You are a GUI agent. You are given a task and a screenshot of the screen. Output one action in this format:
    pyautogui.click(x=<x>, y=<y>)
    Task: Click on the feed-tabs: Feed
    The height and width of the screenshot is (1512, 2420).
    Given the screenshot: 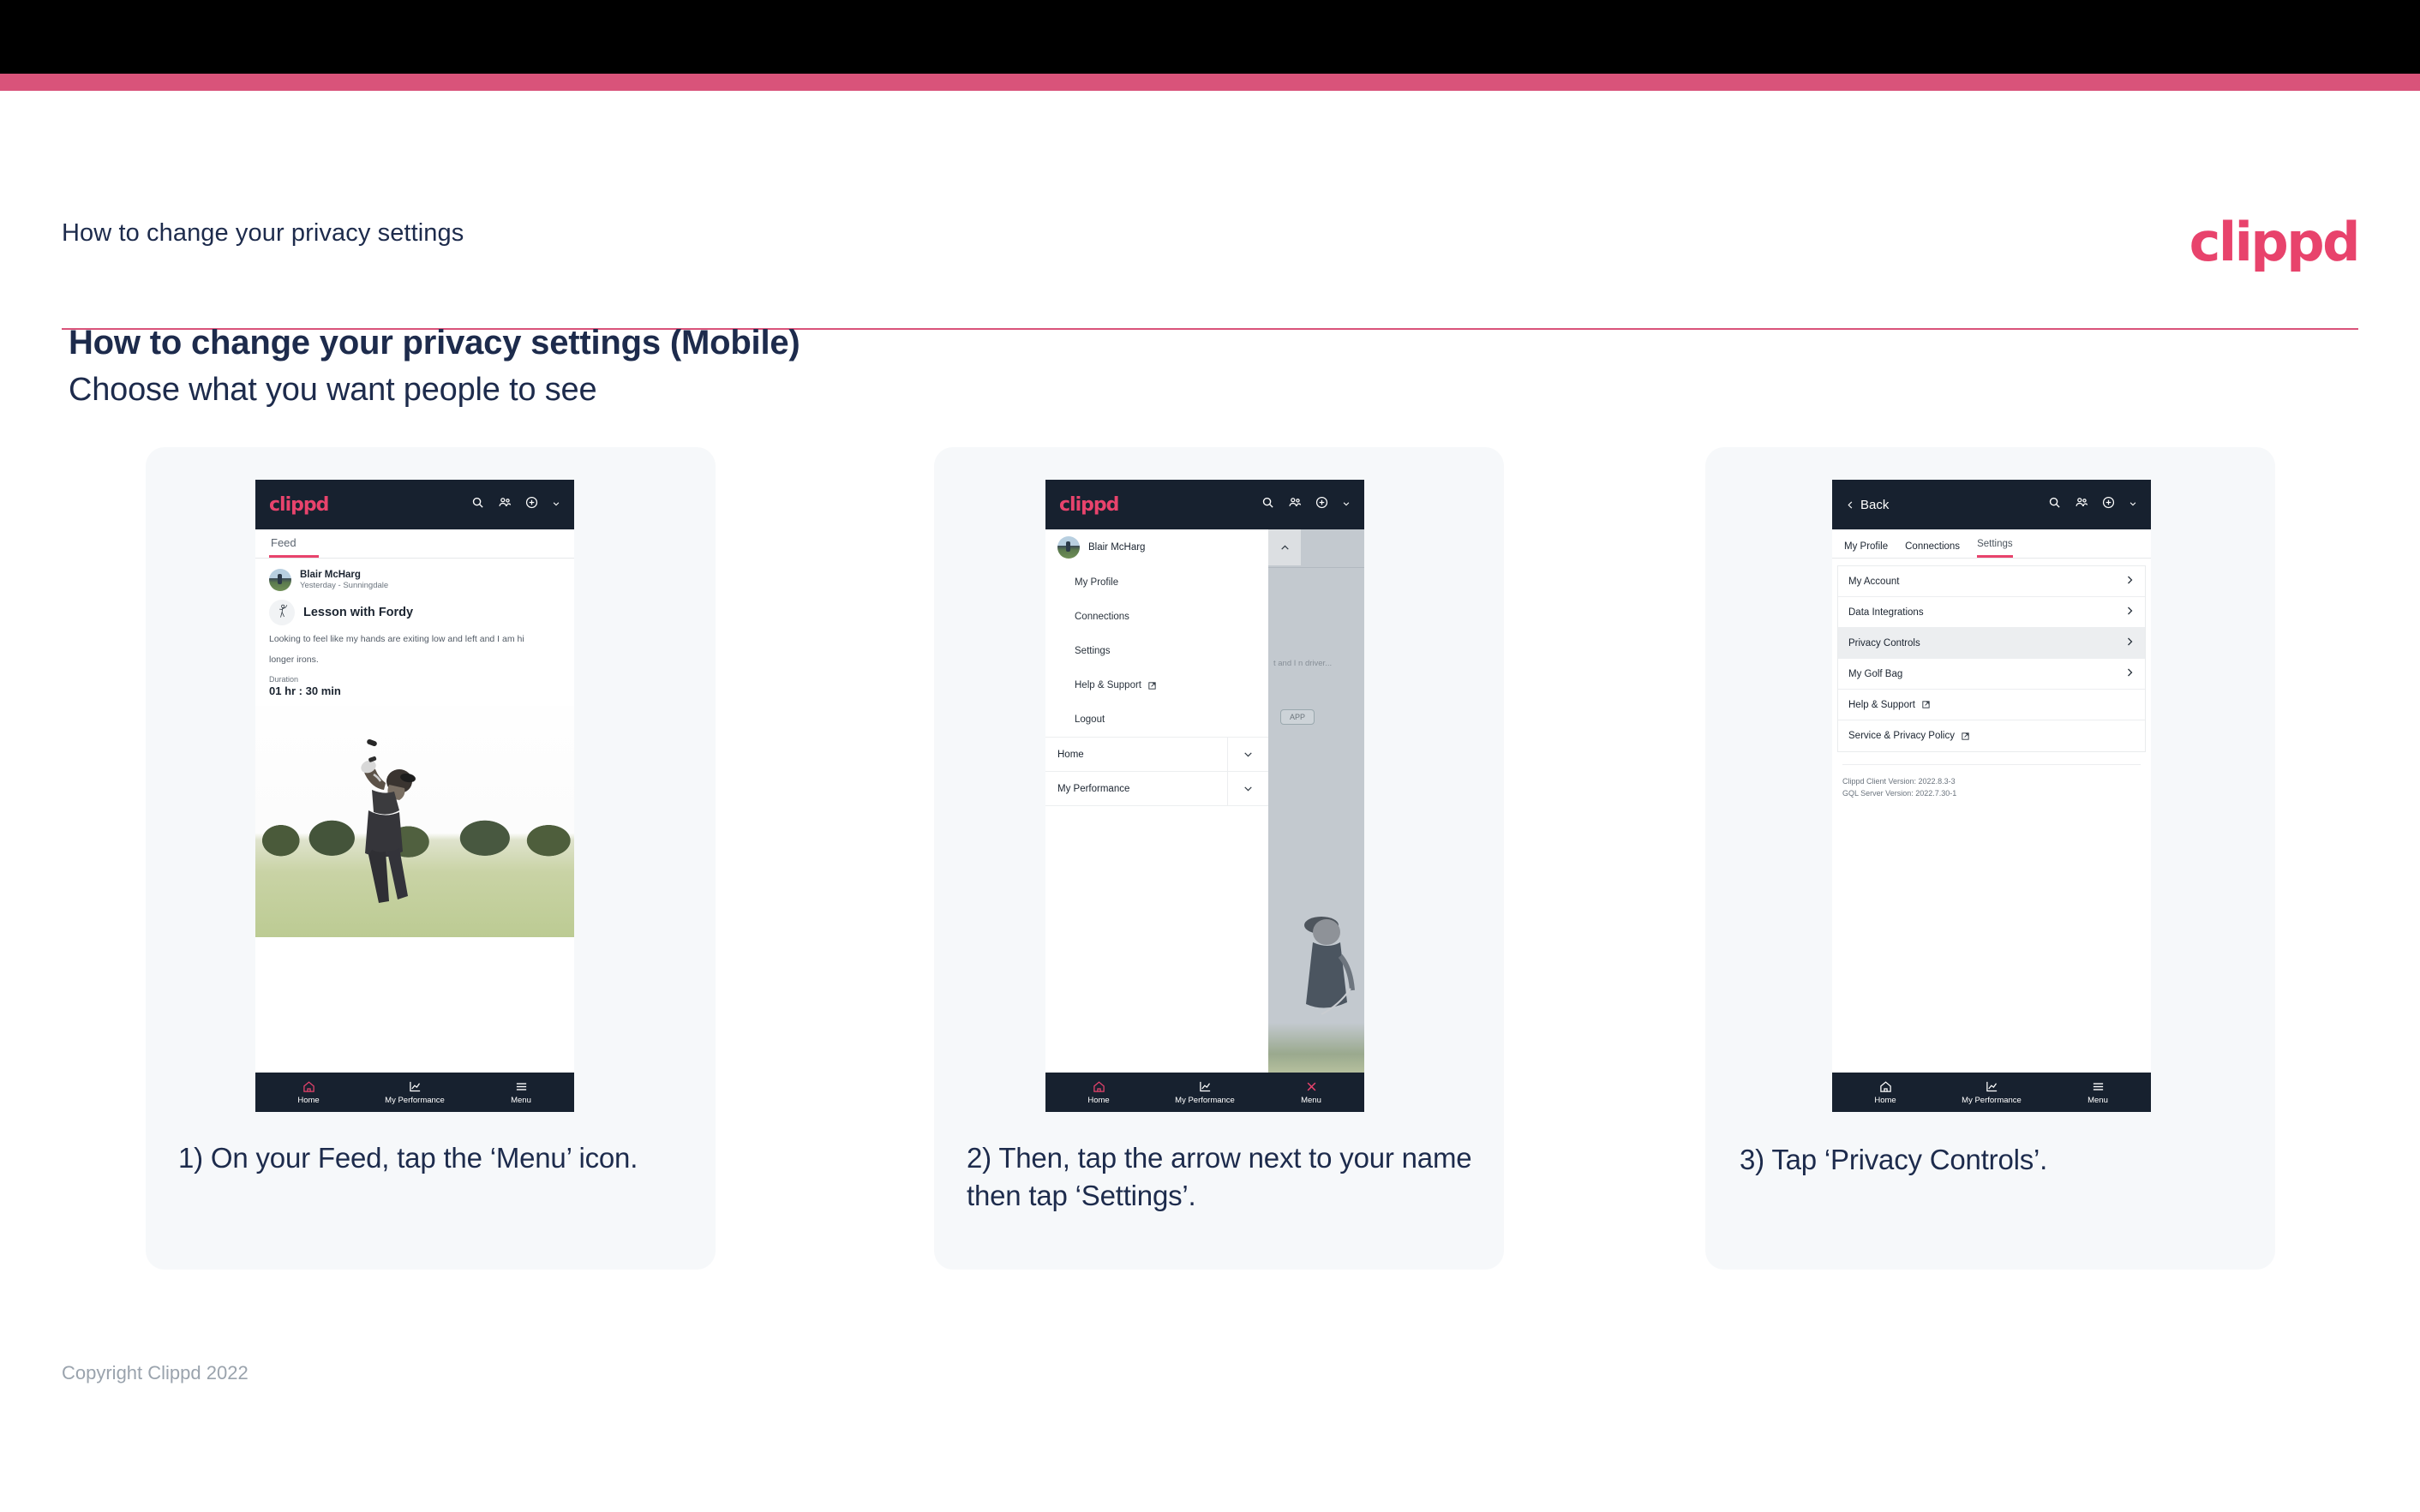 What is the action you would take?
    pyautogui.click(x=414, y=544)
    